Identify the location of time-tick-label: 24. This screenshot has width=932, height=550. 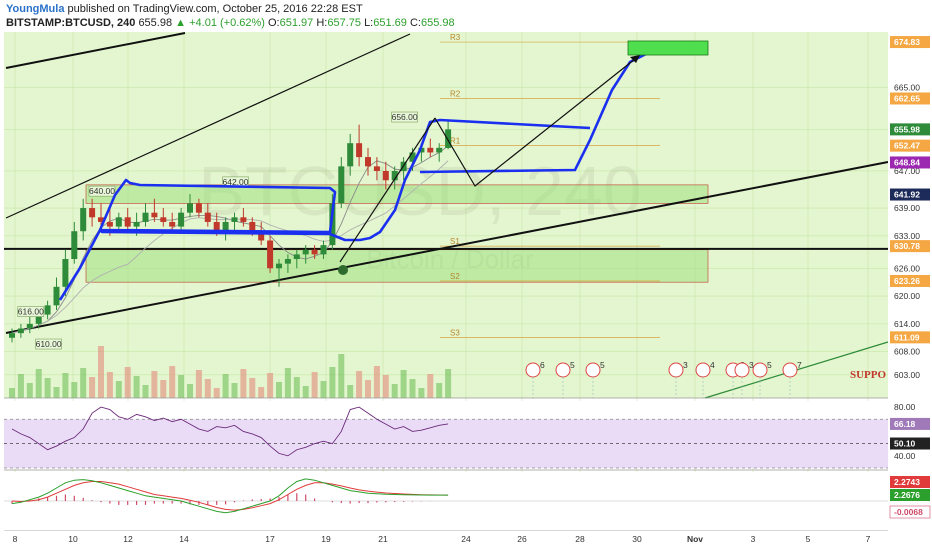
(466, 539).